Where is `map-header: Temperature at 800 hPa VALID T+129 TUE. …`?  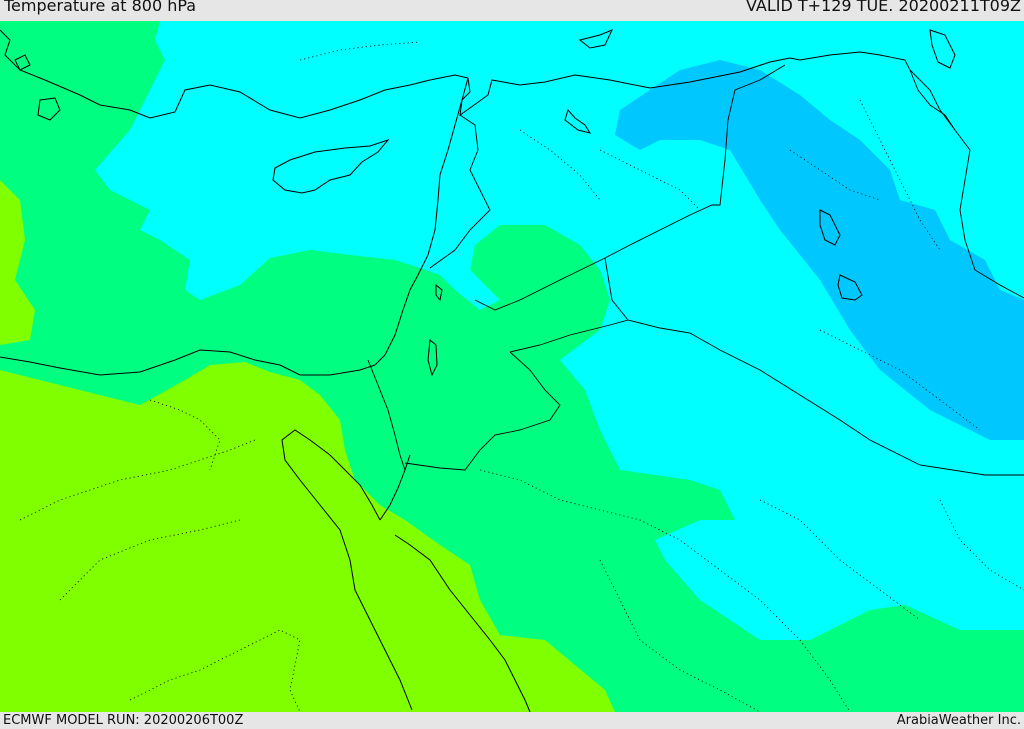 map-header: Temperature at 800 hPa VALID T+129 TUE. … is located at coordinates (512, 10).